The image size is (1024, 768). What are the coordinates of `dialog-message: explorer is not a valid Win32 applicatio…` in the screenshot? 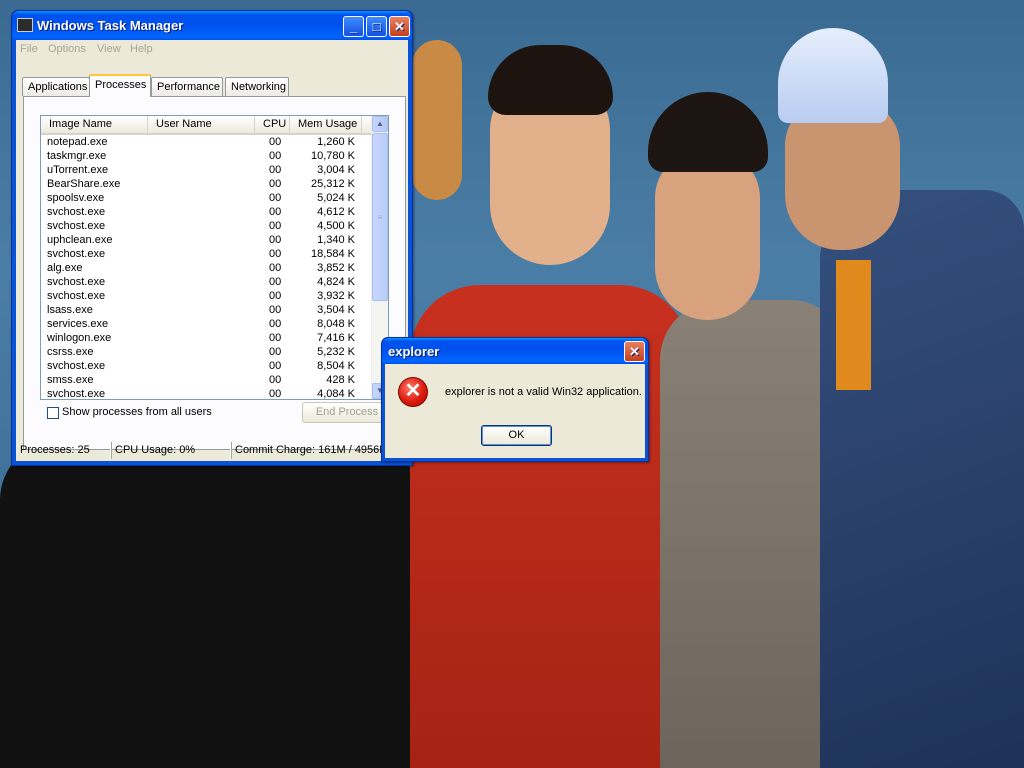 It's located at (543, 392).